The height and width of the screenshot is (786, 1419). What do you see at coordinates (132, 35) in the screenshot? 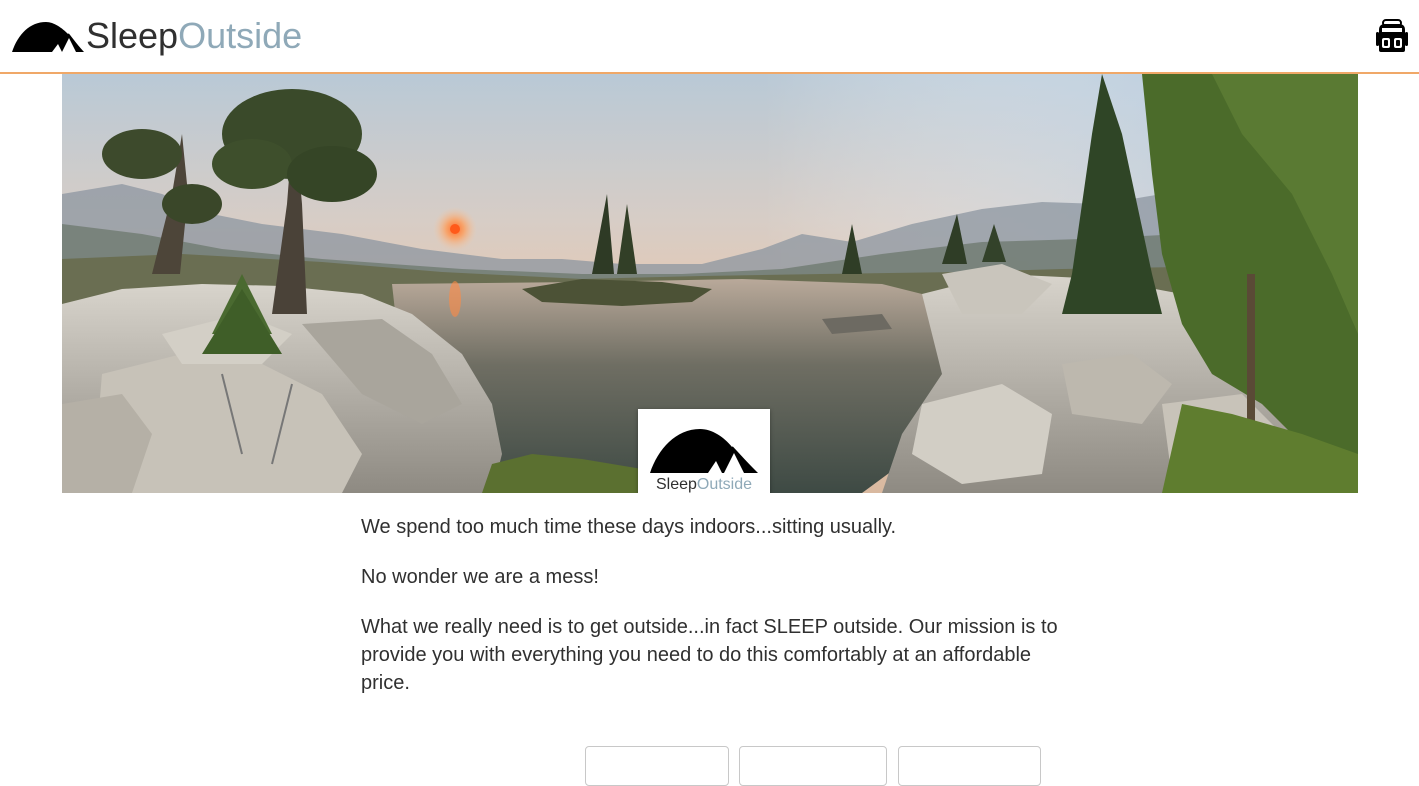
I see `logo-sleep-text: Sleep` at bounding box center [132, 35].